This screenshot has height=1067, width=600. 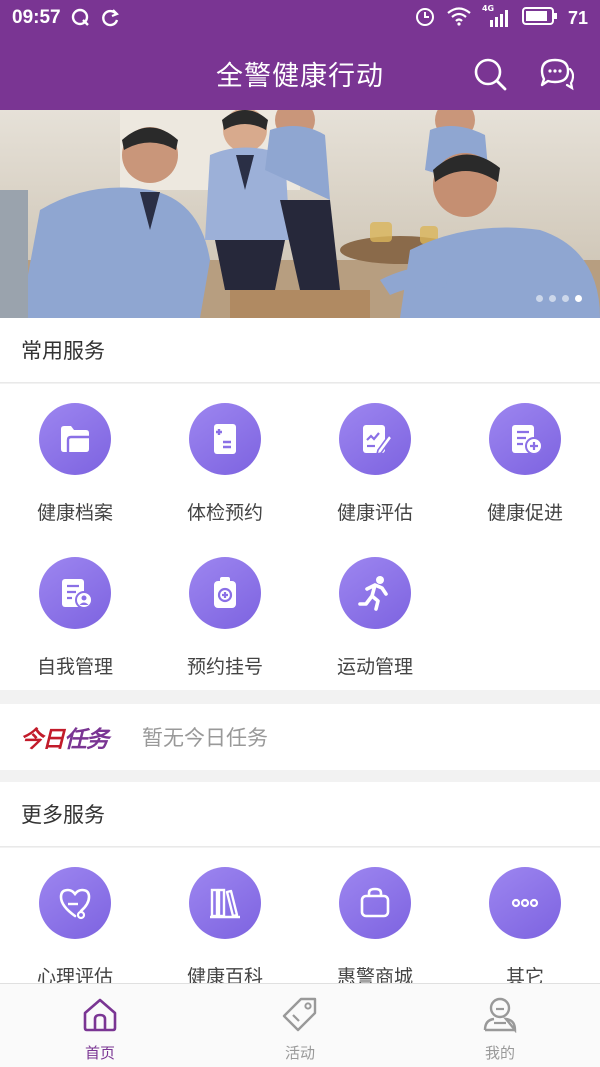 I want to click on service-label: 健康档案, so click(x=74, y=513).